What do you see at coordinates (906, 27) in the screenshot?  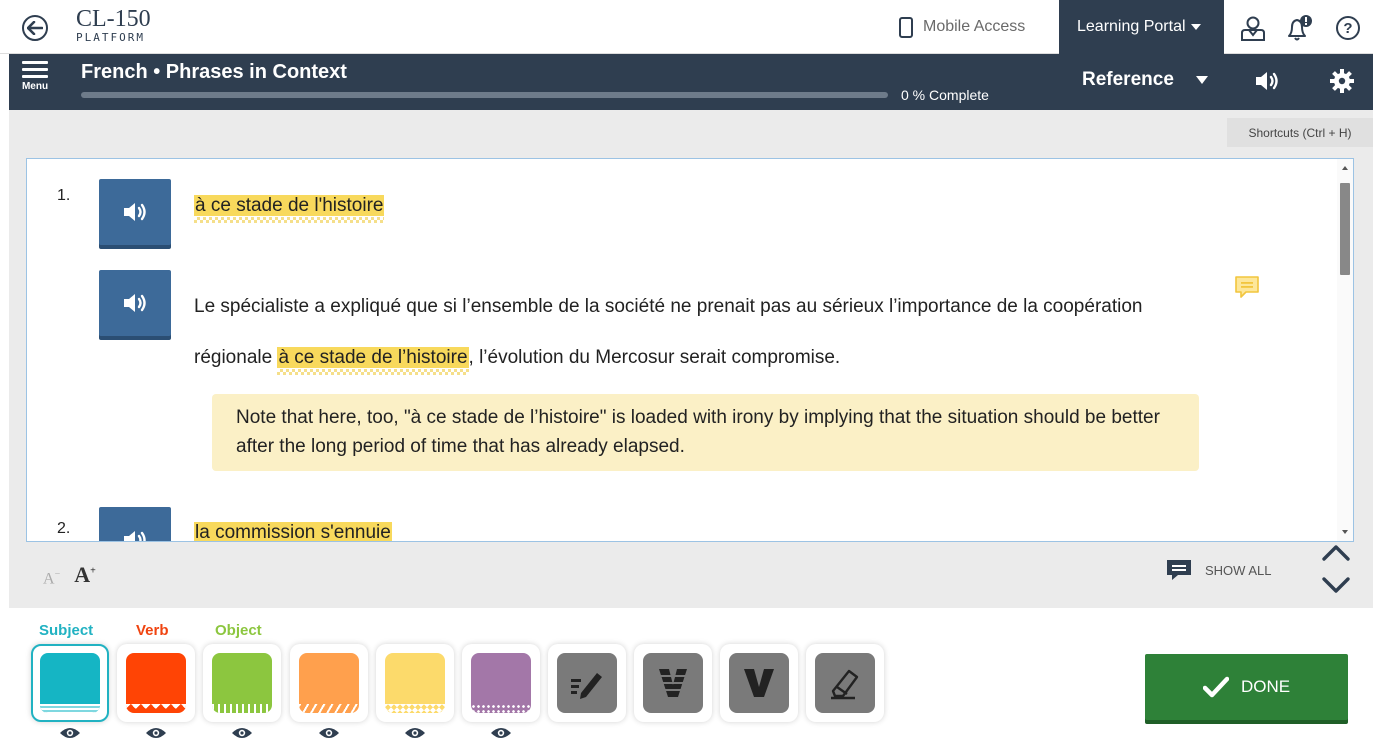 I see `phone-icon` at bounding box center [906, 27].